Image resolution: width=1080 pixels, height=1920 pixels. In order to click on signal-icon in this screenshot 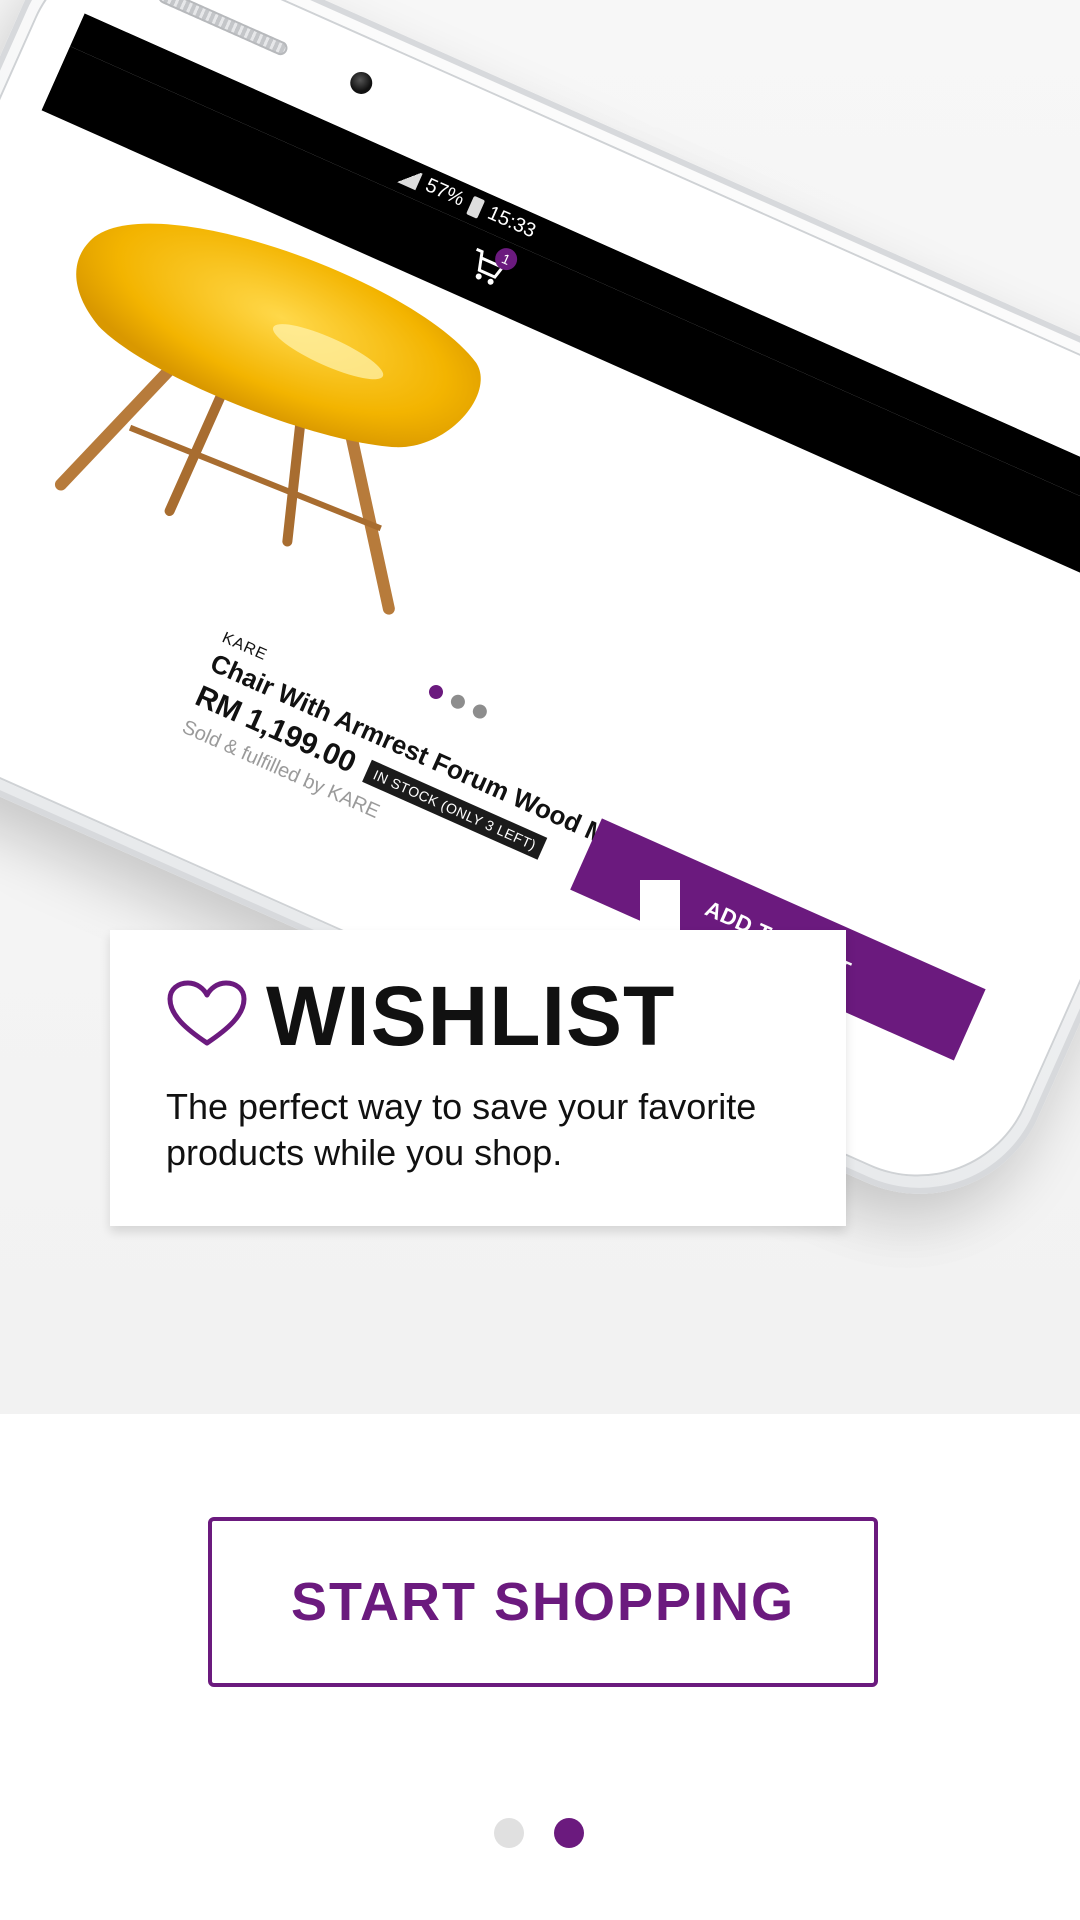, I will do `click(409, 177)`.